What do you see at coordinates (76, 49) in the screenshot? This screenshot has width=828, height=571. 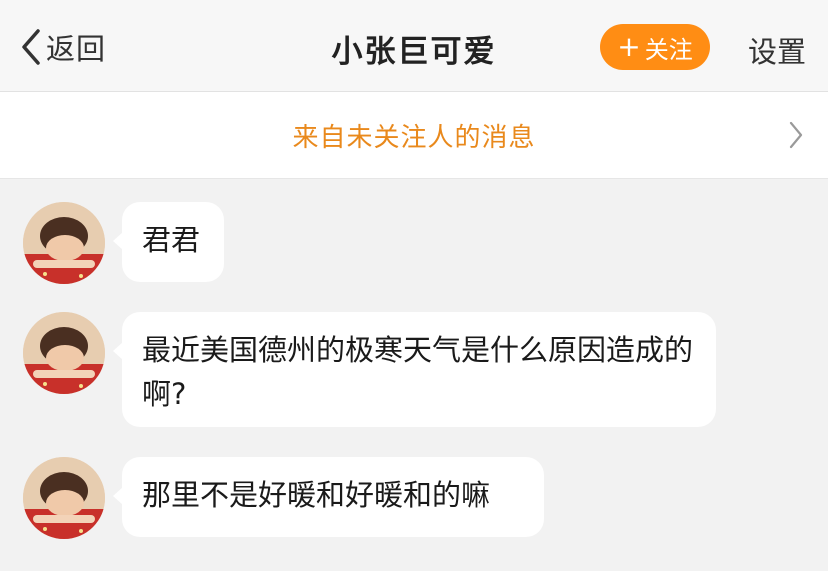 I see `back-label: 返回` at bounding box center [76, 49].